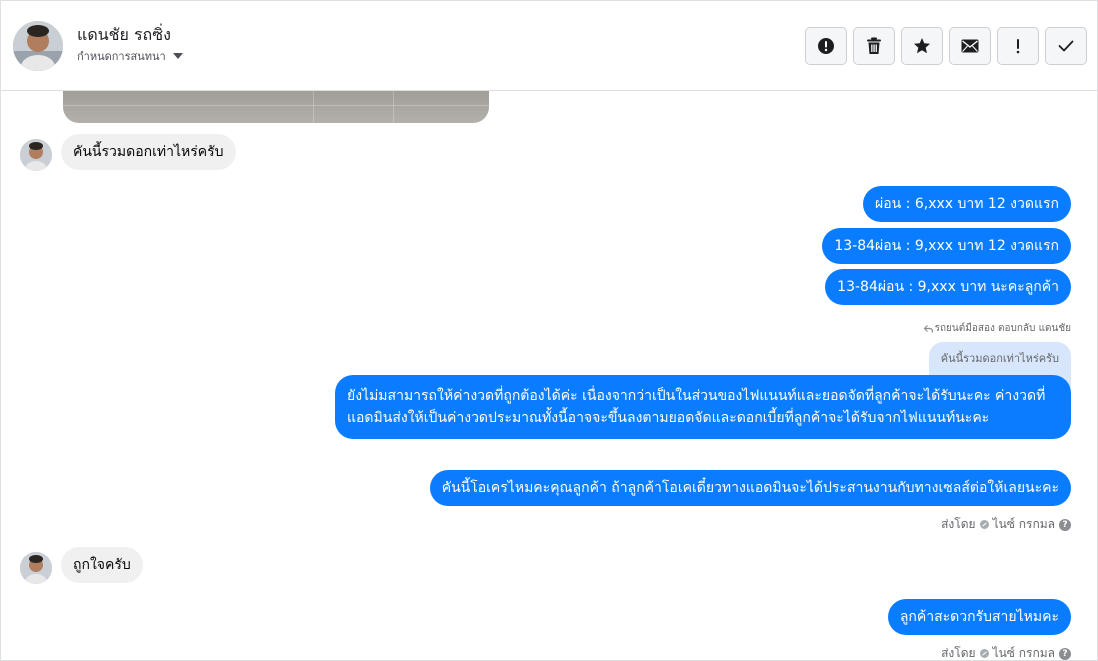 The width and height of the screenshot is (1098, 661). I want to click on delete-button, so click(874, 46).